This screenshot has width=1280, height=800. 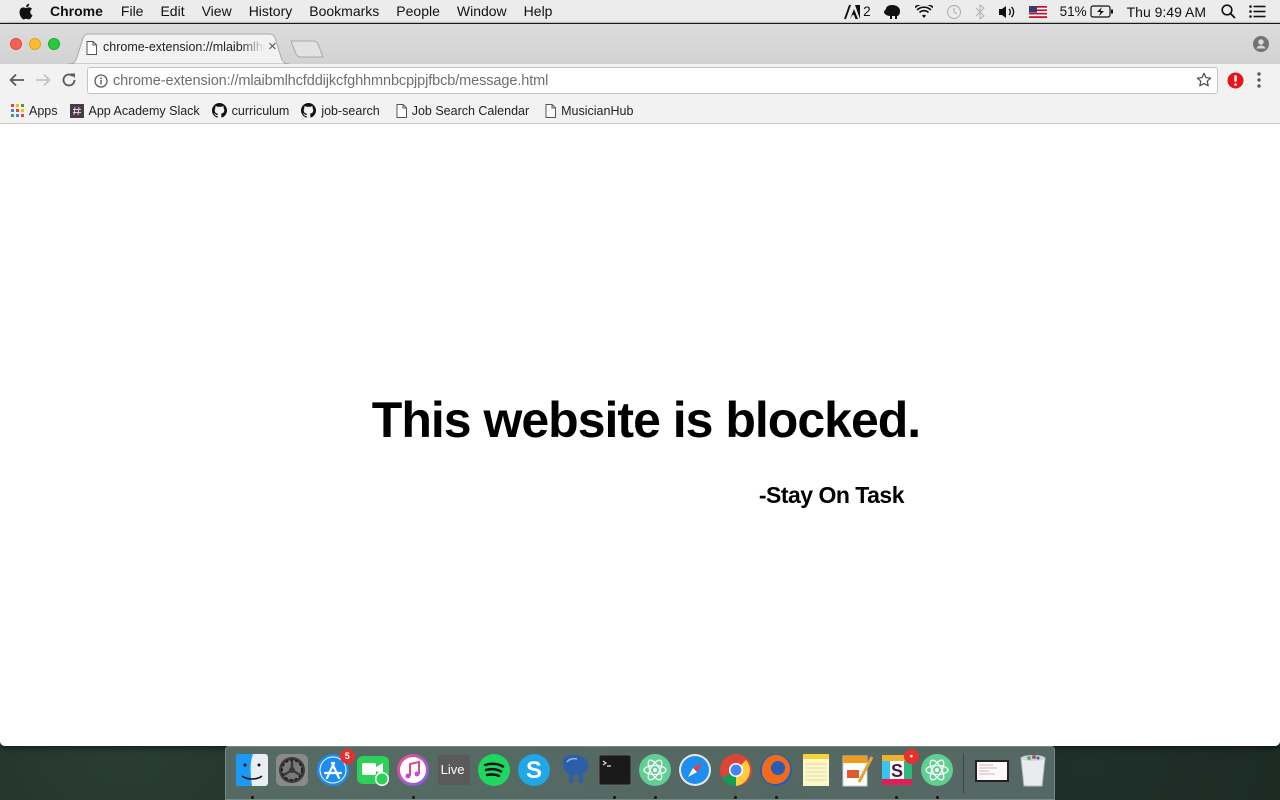 I want to click on bookmark-curriculum: curriculum, so click(x=250, y=110).